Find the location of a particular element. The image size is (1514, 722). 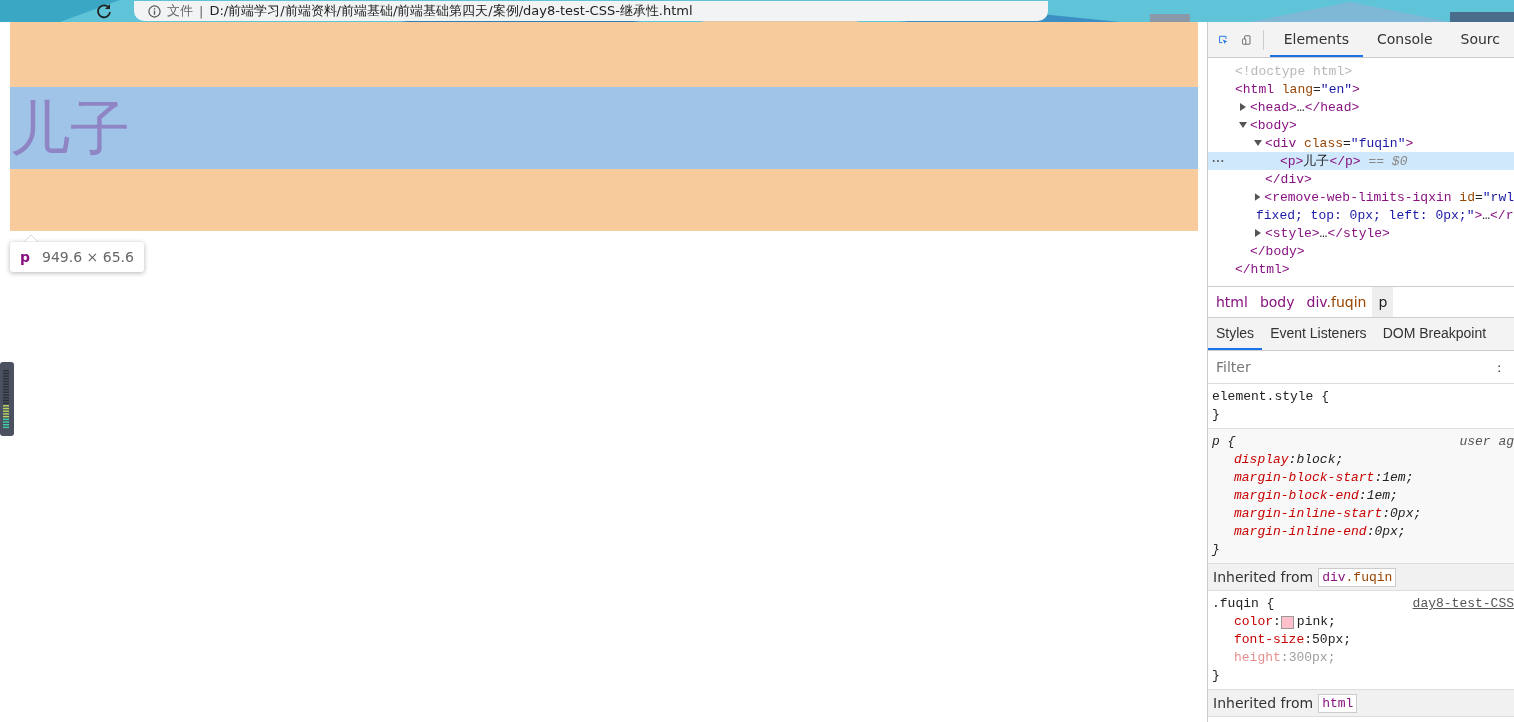

dom-code: <body> is located at coordinates (1273, 125).